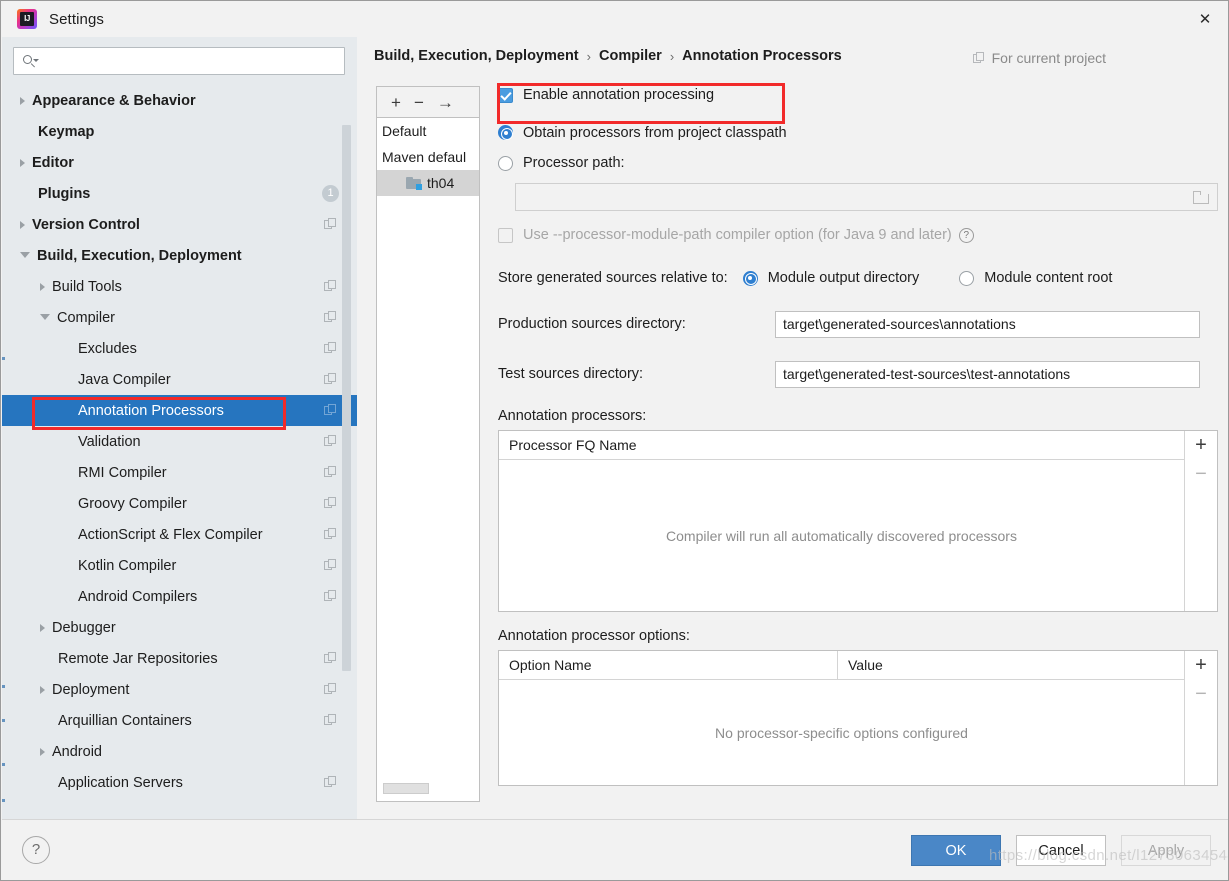 This screenshot has height=881, width=1229. Describe the element at coordinates (1201, 445) in the screenshot. I see `add-processor-button: +` at that location.